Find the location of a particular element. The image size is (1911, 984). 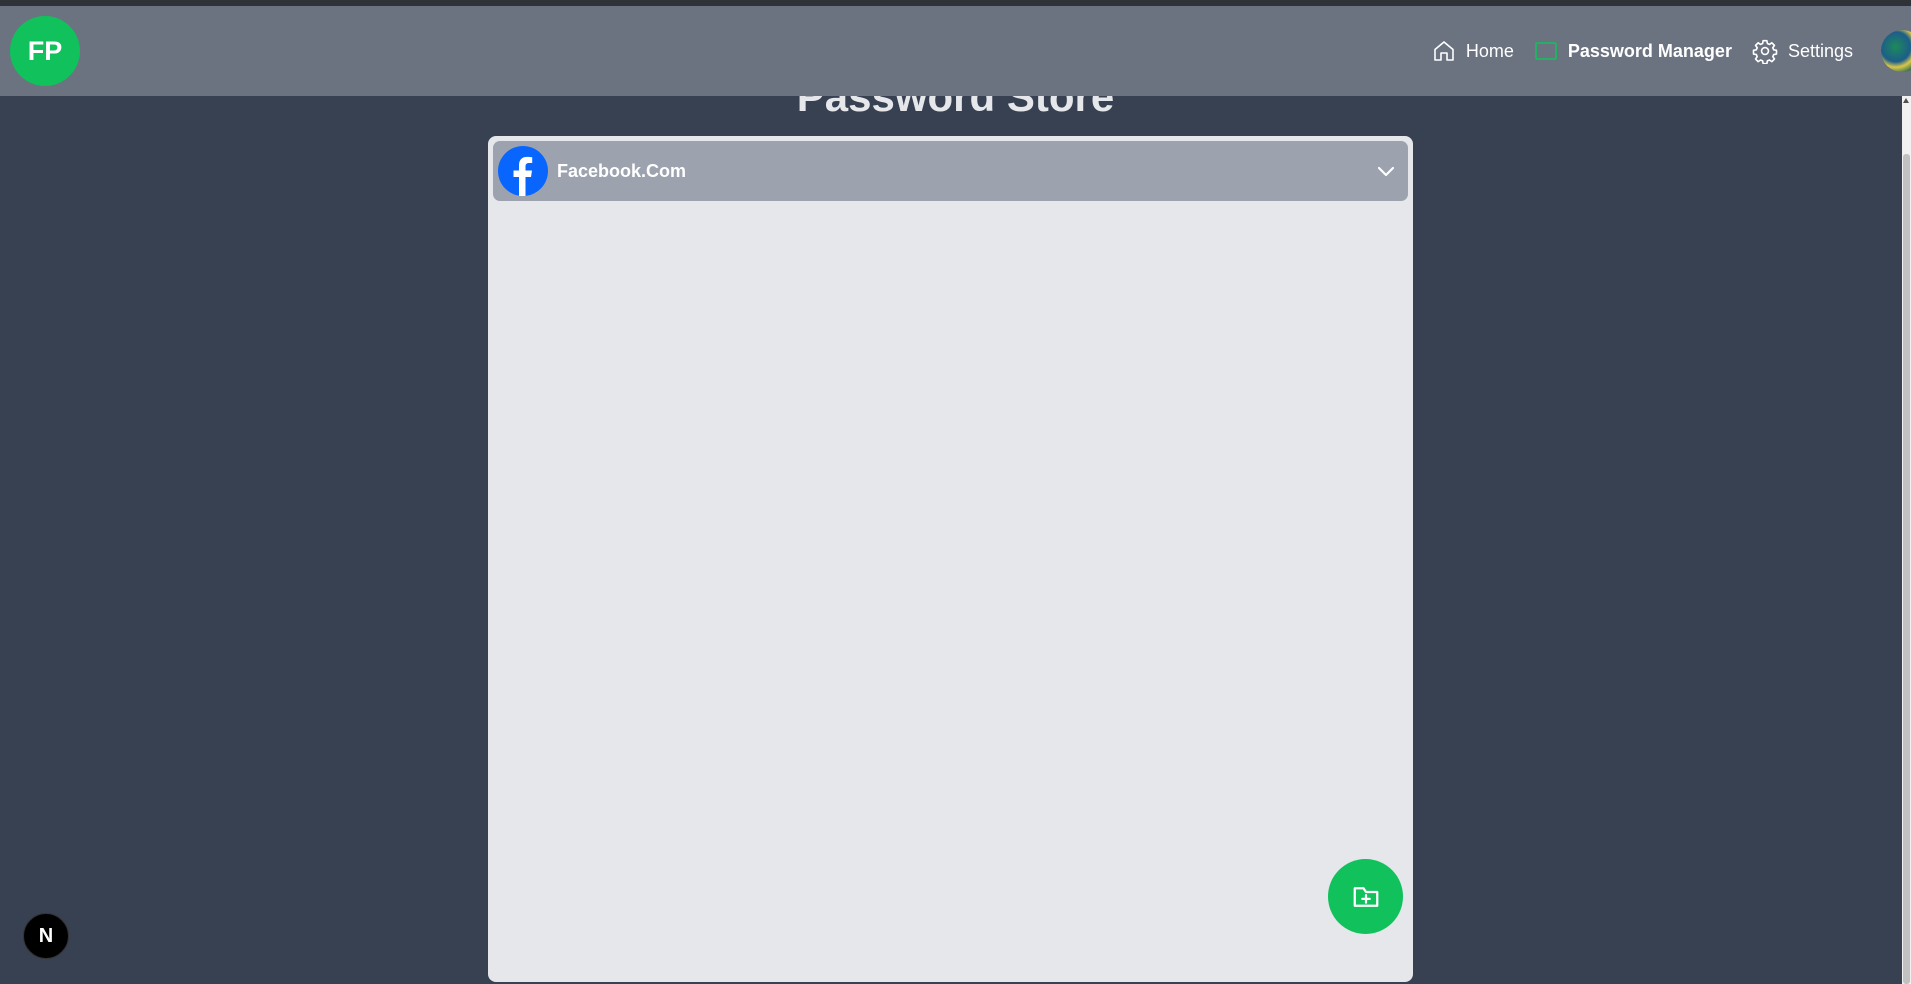

nav-item-password-manager: Password Manager is located at coordinates (1633, 51).